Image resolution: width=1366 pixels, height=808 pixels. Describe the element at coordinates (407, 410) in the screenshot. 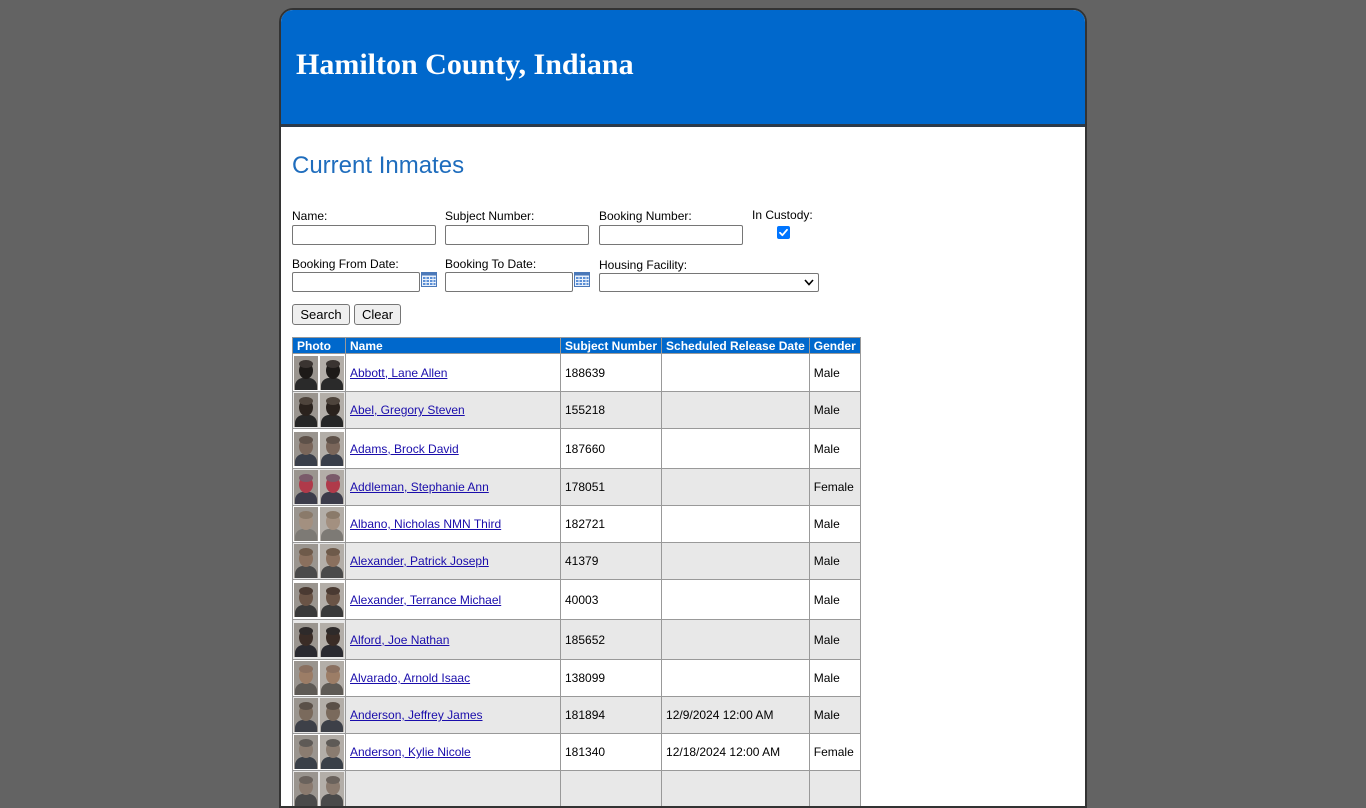

I see `inmate-name-link: Abel, Gregory Steven` at that location.